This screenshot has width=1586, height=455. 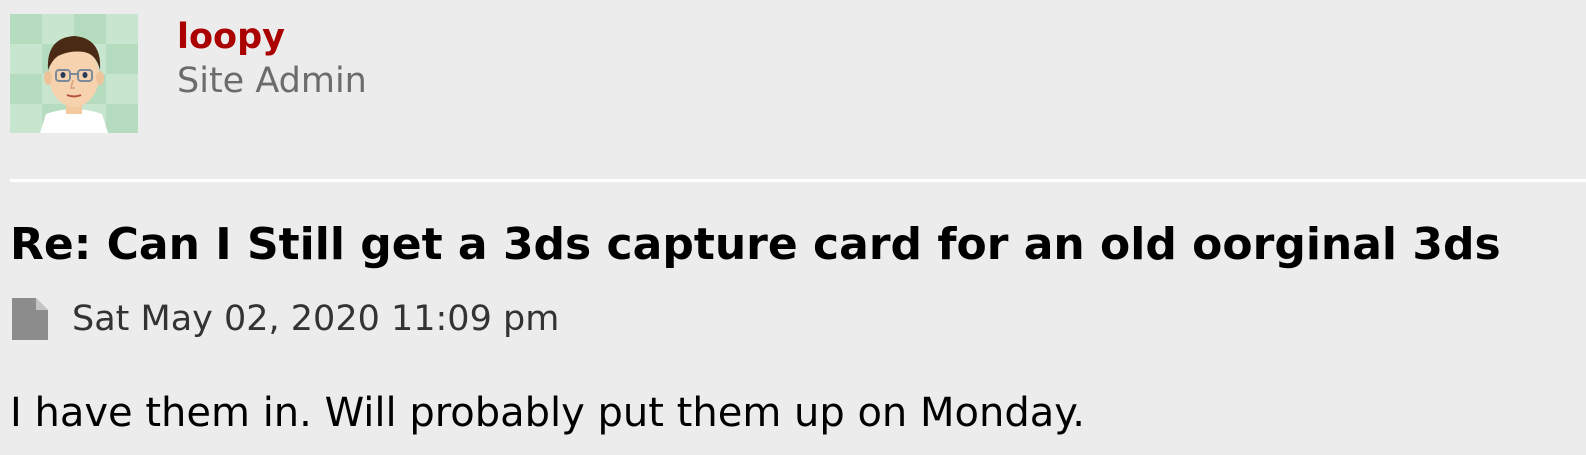 What do you see at coordinates (30, 319) in the screenshot?
I see `document-icon` at bounding box center [30, 319].